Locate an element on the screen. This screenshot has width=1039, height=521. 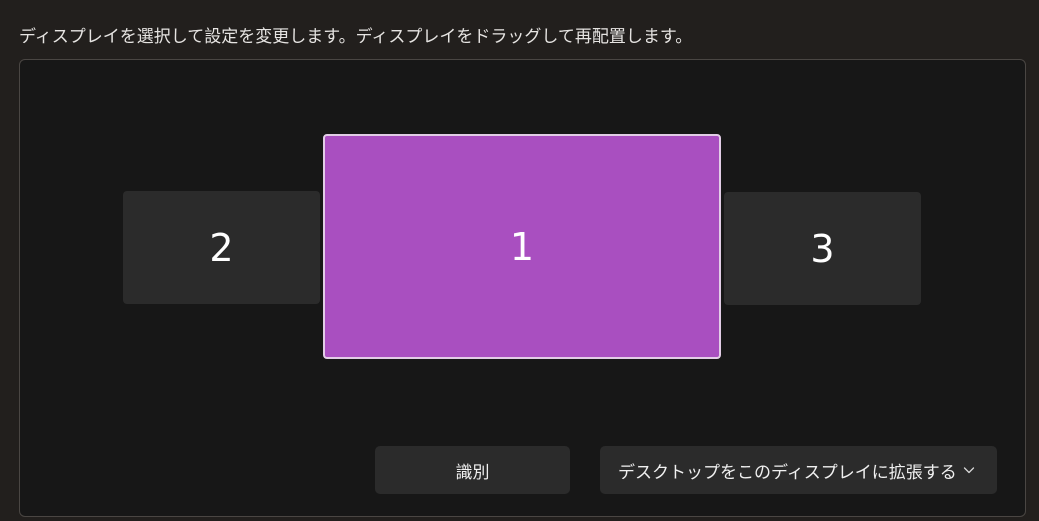
display-1-label: 1 is located at coordinates (522, 246).